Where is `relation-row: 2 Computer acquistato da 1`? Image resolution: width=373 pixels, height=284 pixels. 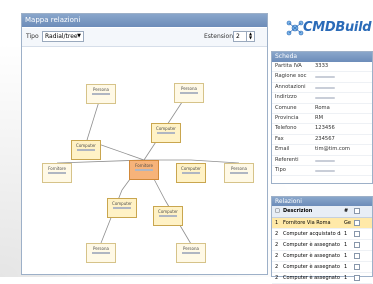
relation-row: 2 Computer acquistato da 1 is located at coordinates (322, 234).